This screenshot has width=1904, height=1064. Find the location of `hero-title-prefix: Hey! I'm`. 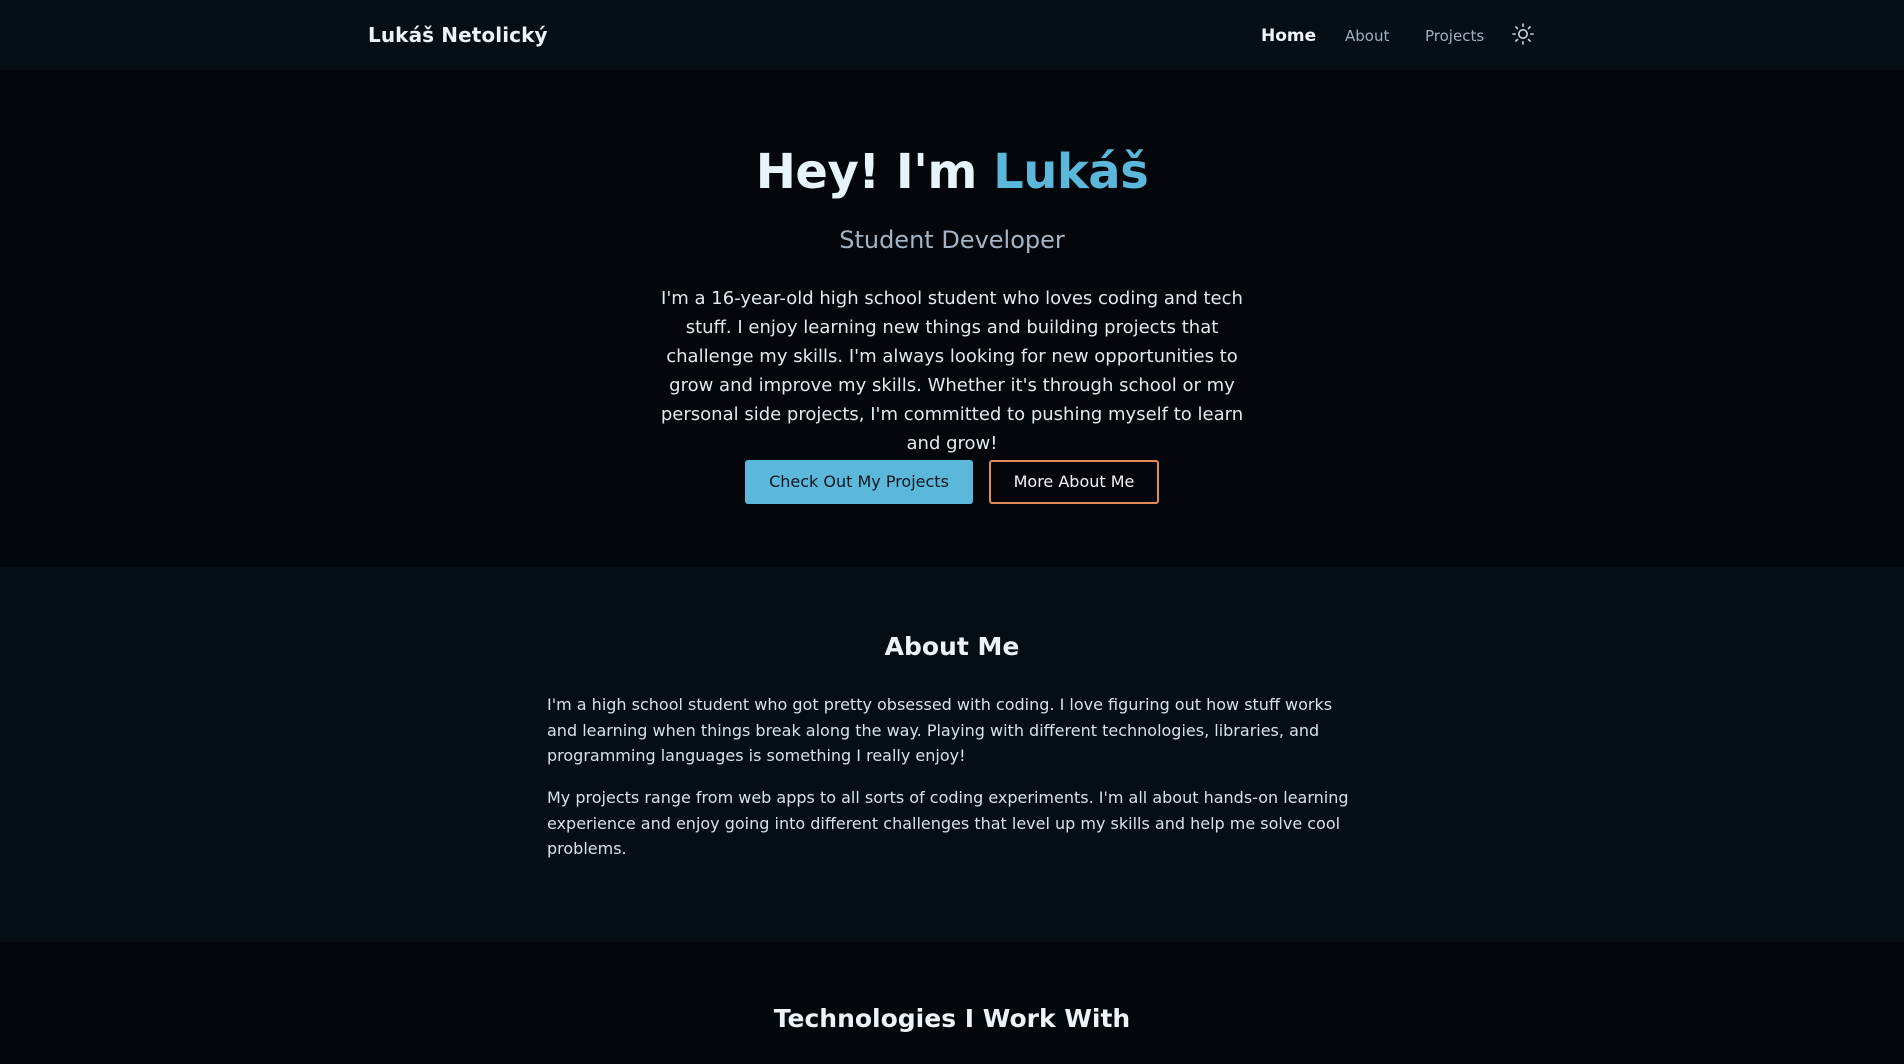

hero-title-prefix: Hey! I'm is located at coordinates (874, 172).